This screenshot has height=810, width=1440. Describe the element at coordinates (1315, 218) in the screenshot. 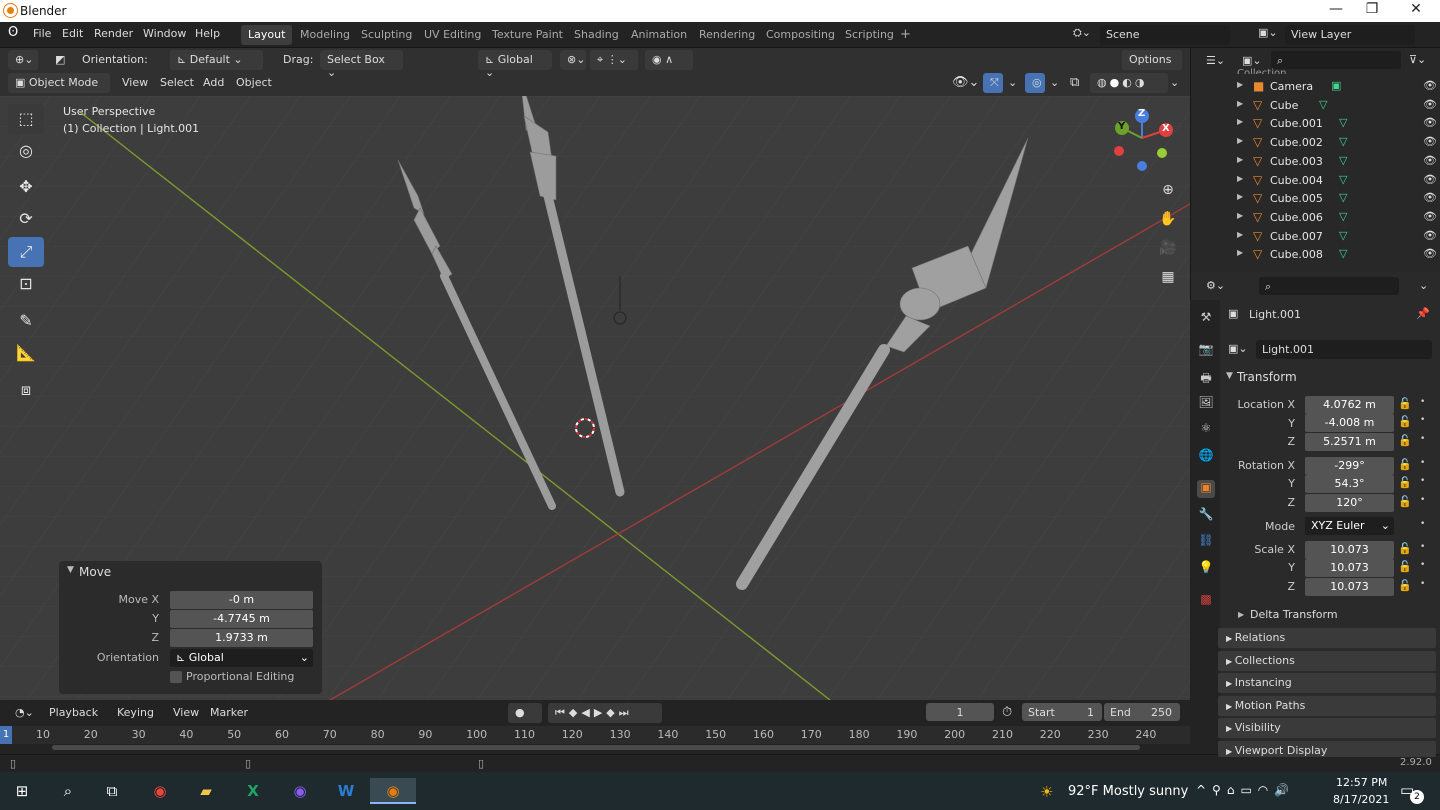

I see `outliner-row: ▶ ▽ Cube.006 ▽ 👁` at that location.